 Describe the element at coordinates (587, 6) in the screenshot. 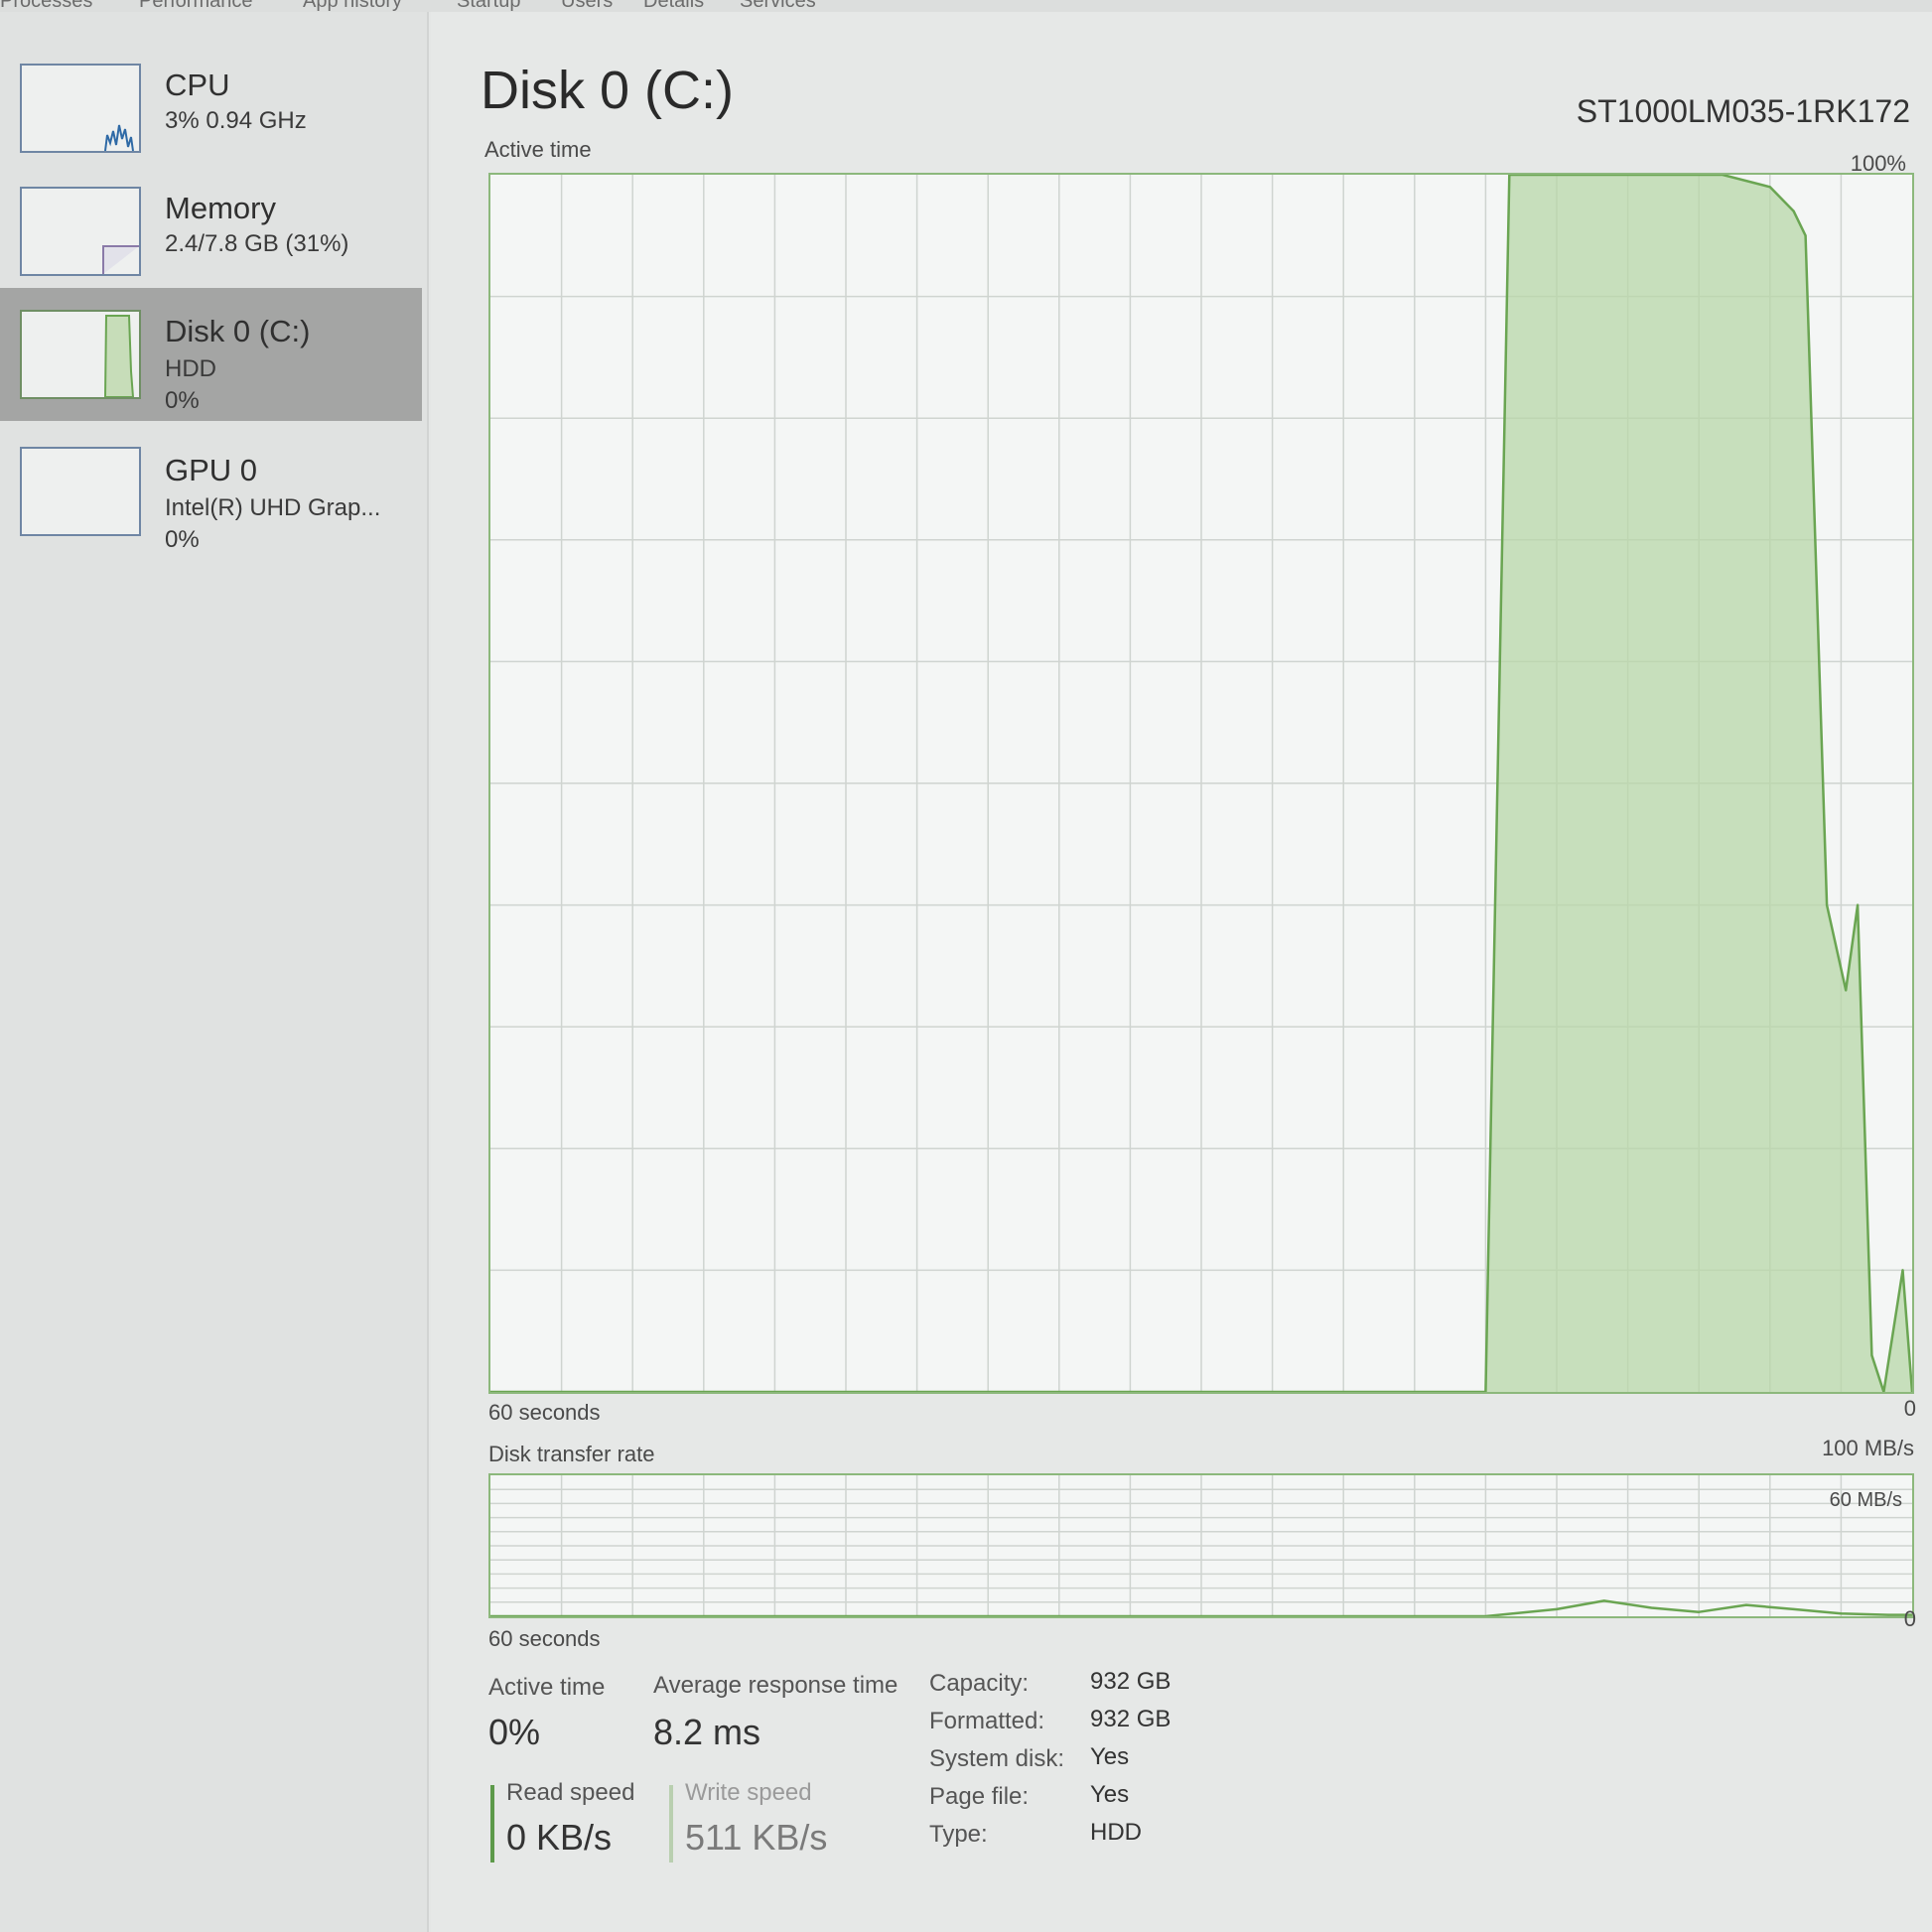

I see `tab-users: Users` at that location.